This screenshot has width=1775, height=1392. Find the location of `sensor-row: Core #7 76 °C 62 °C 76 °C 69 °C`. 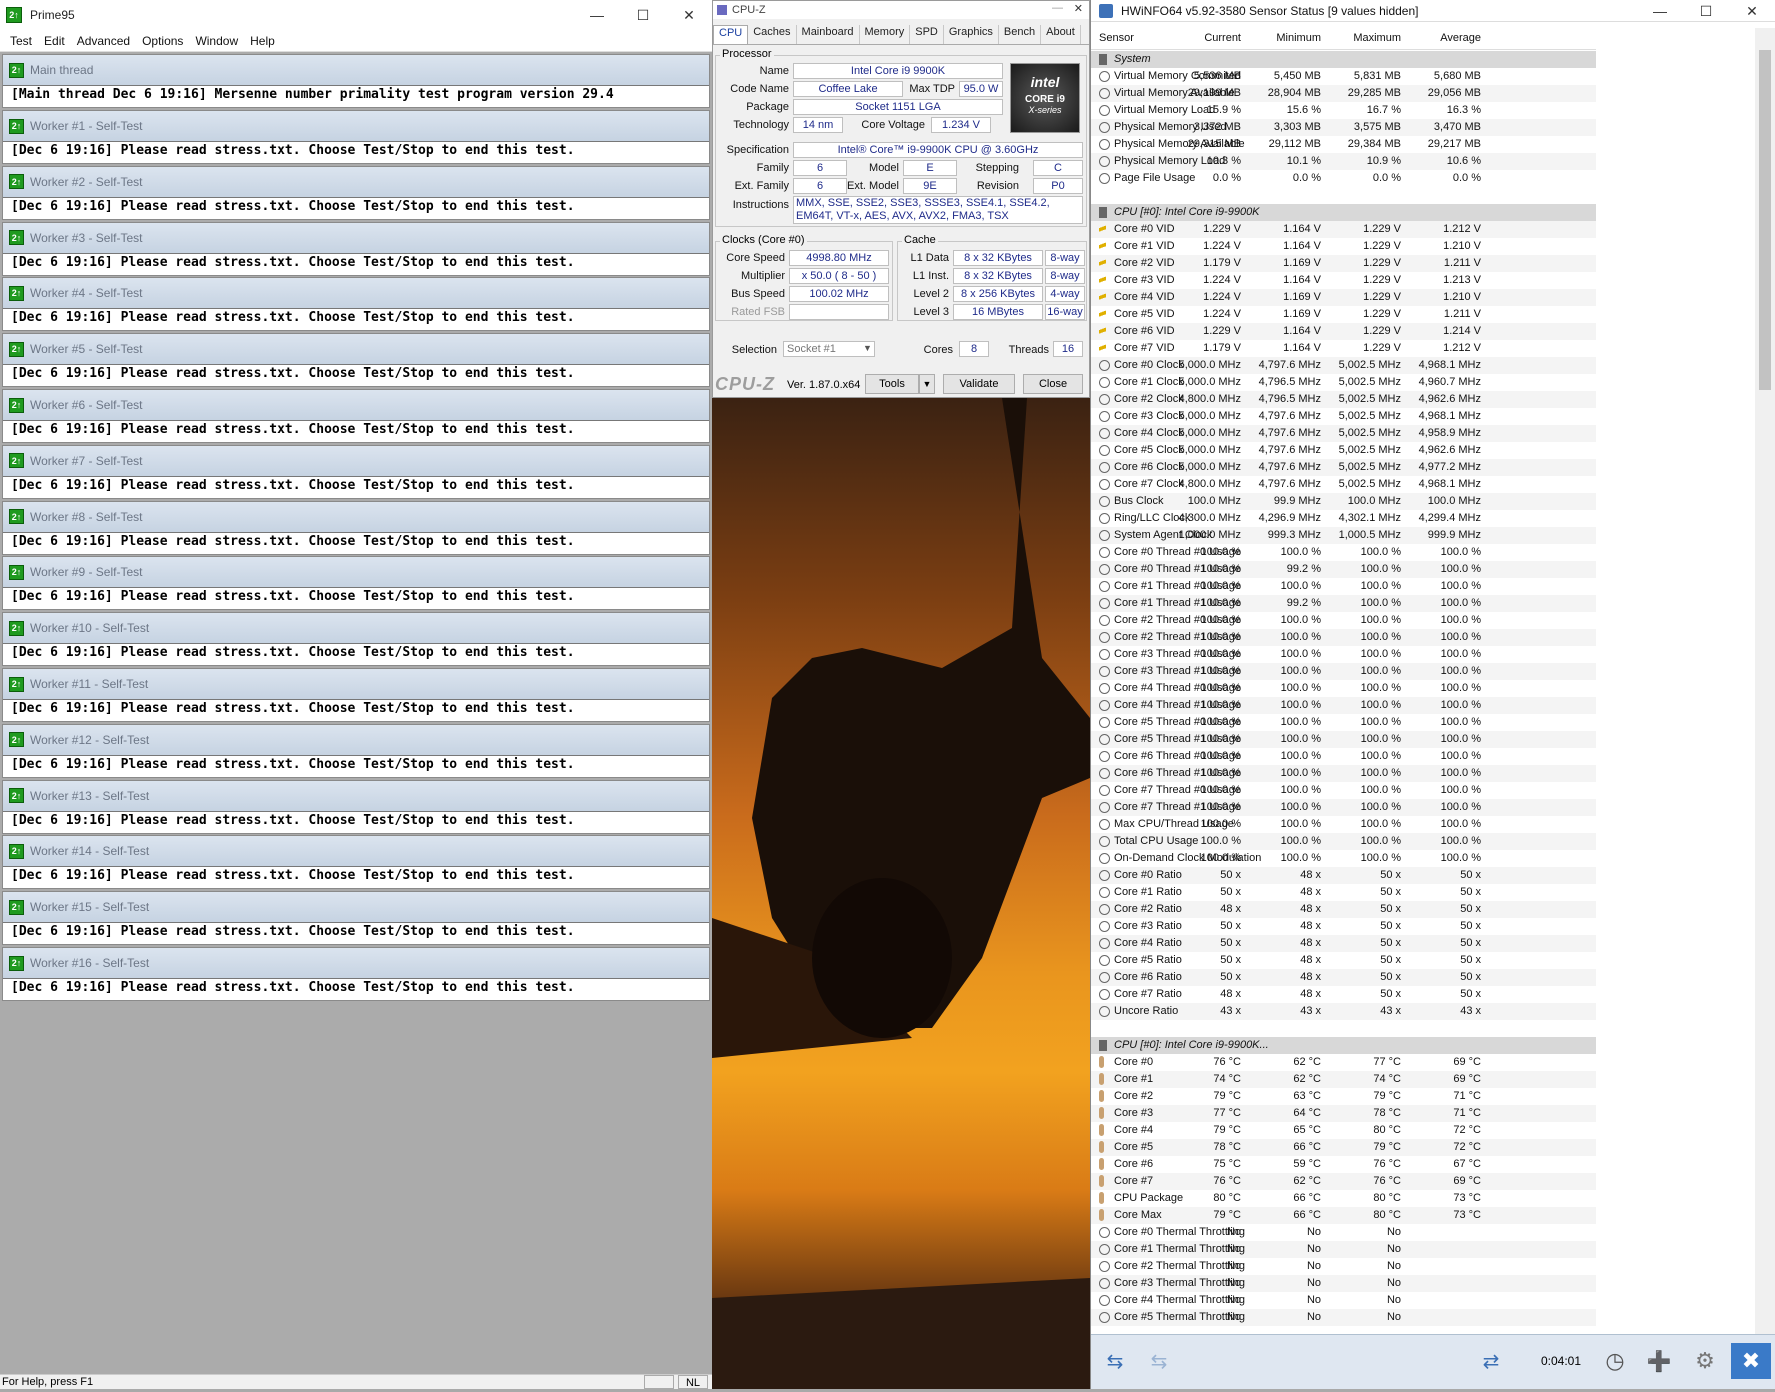

sensor-row: Core #7 76 °C 62 °C 76 °C 69 °C is located at coordinates (1343, 1181).